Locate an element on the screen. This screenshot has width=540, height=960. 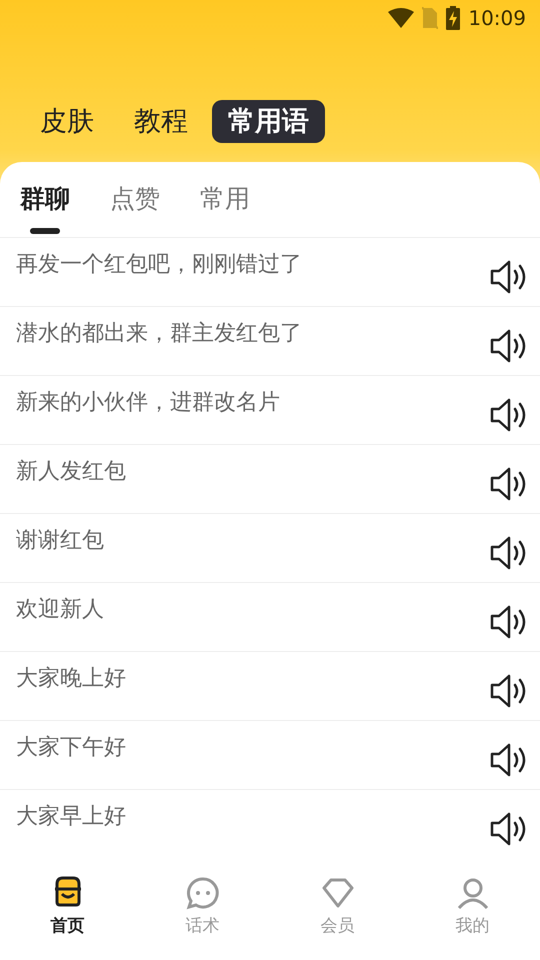
battery-icon is located at coordinates (453, 18).